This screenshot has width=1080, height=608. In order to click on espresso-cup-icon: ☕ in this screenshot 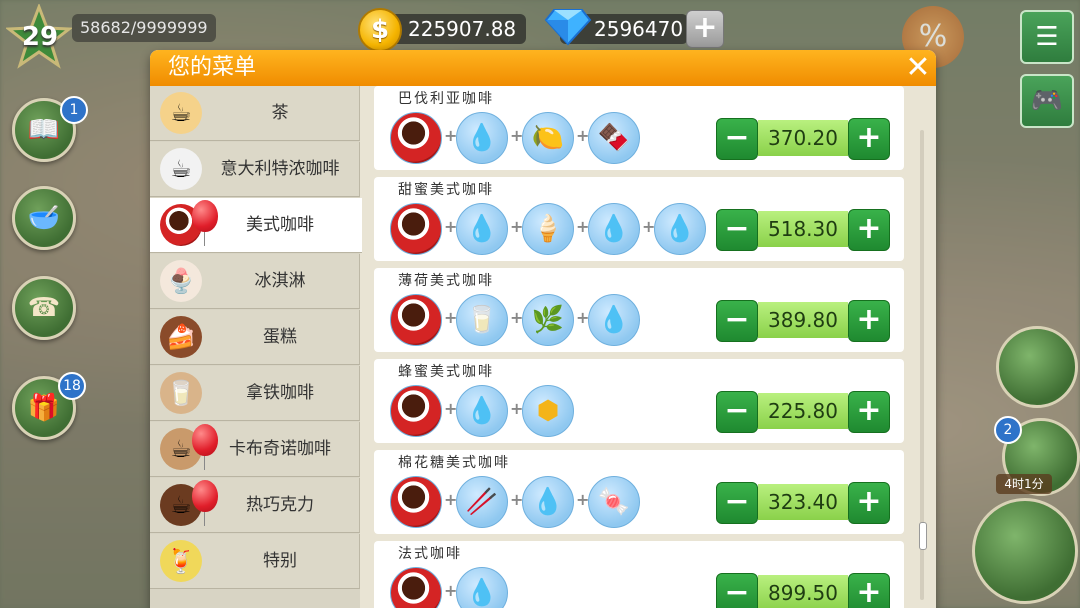, I will do `click(181, 169)`.